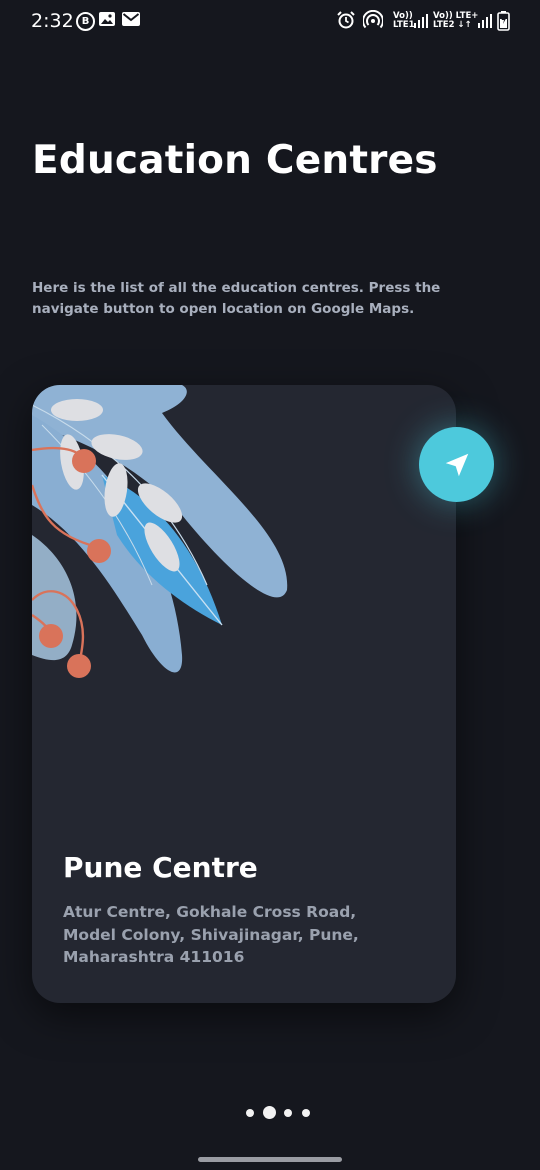 This screenshot has width=540, height=1170. Describe the element at coordinates (107, 19) in the screenshot. I see `image-icon` at that location.